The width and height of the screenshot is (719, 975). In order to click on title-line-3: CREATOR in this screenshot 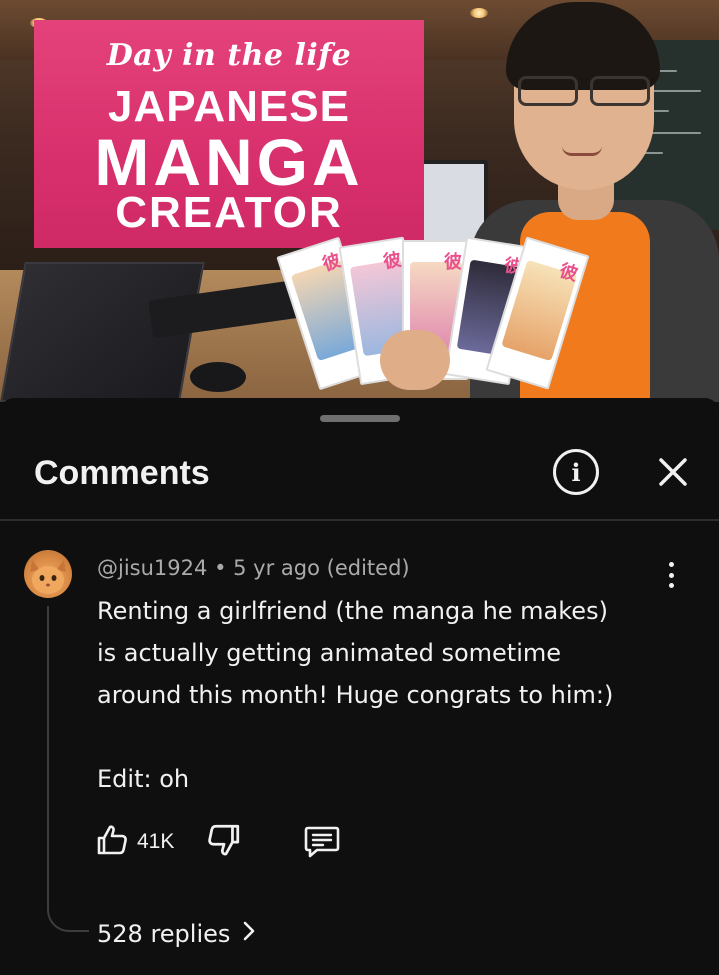, I will do `click(229, 212)`.